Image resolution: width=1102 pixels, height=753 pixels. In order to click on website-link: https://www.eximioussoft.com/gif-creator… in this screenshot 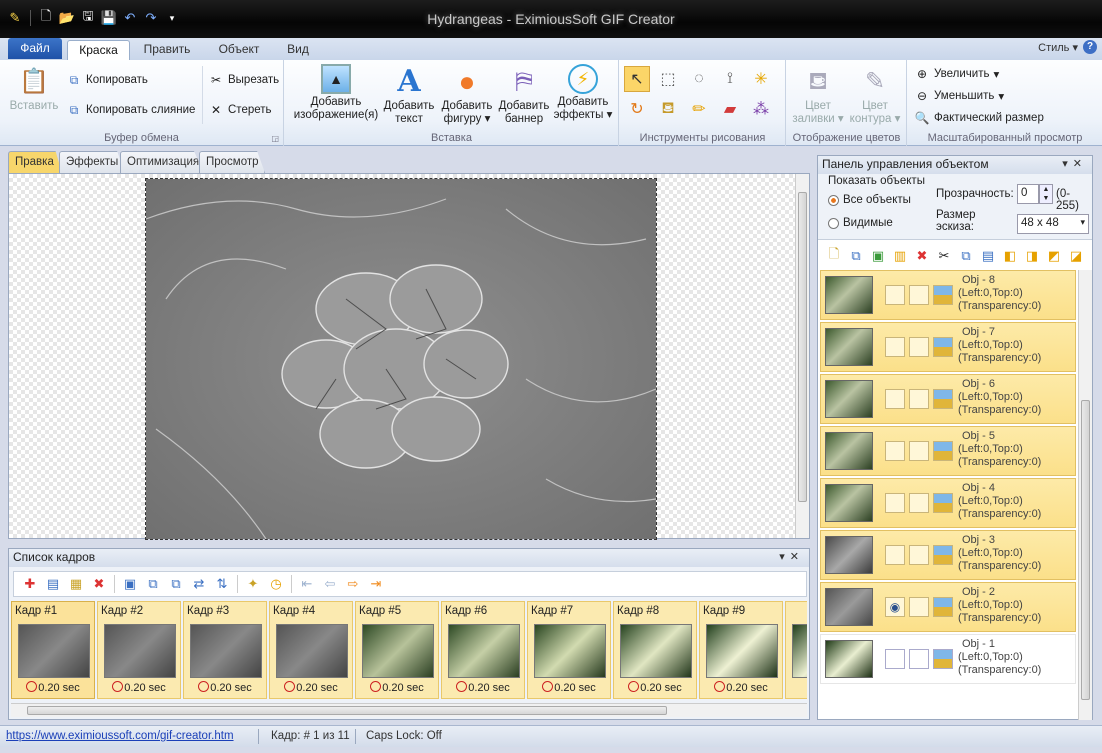, I will do `click(120, 736)`.